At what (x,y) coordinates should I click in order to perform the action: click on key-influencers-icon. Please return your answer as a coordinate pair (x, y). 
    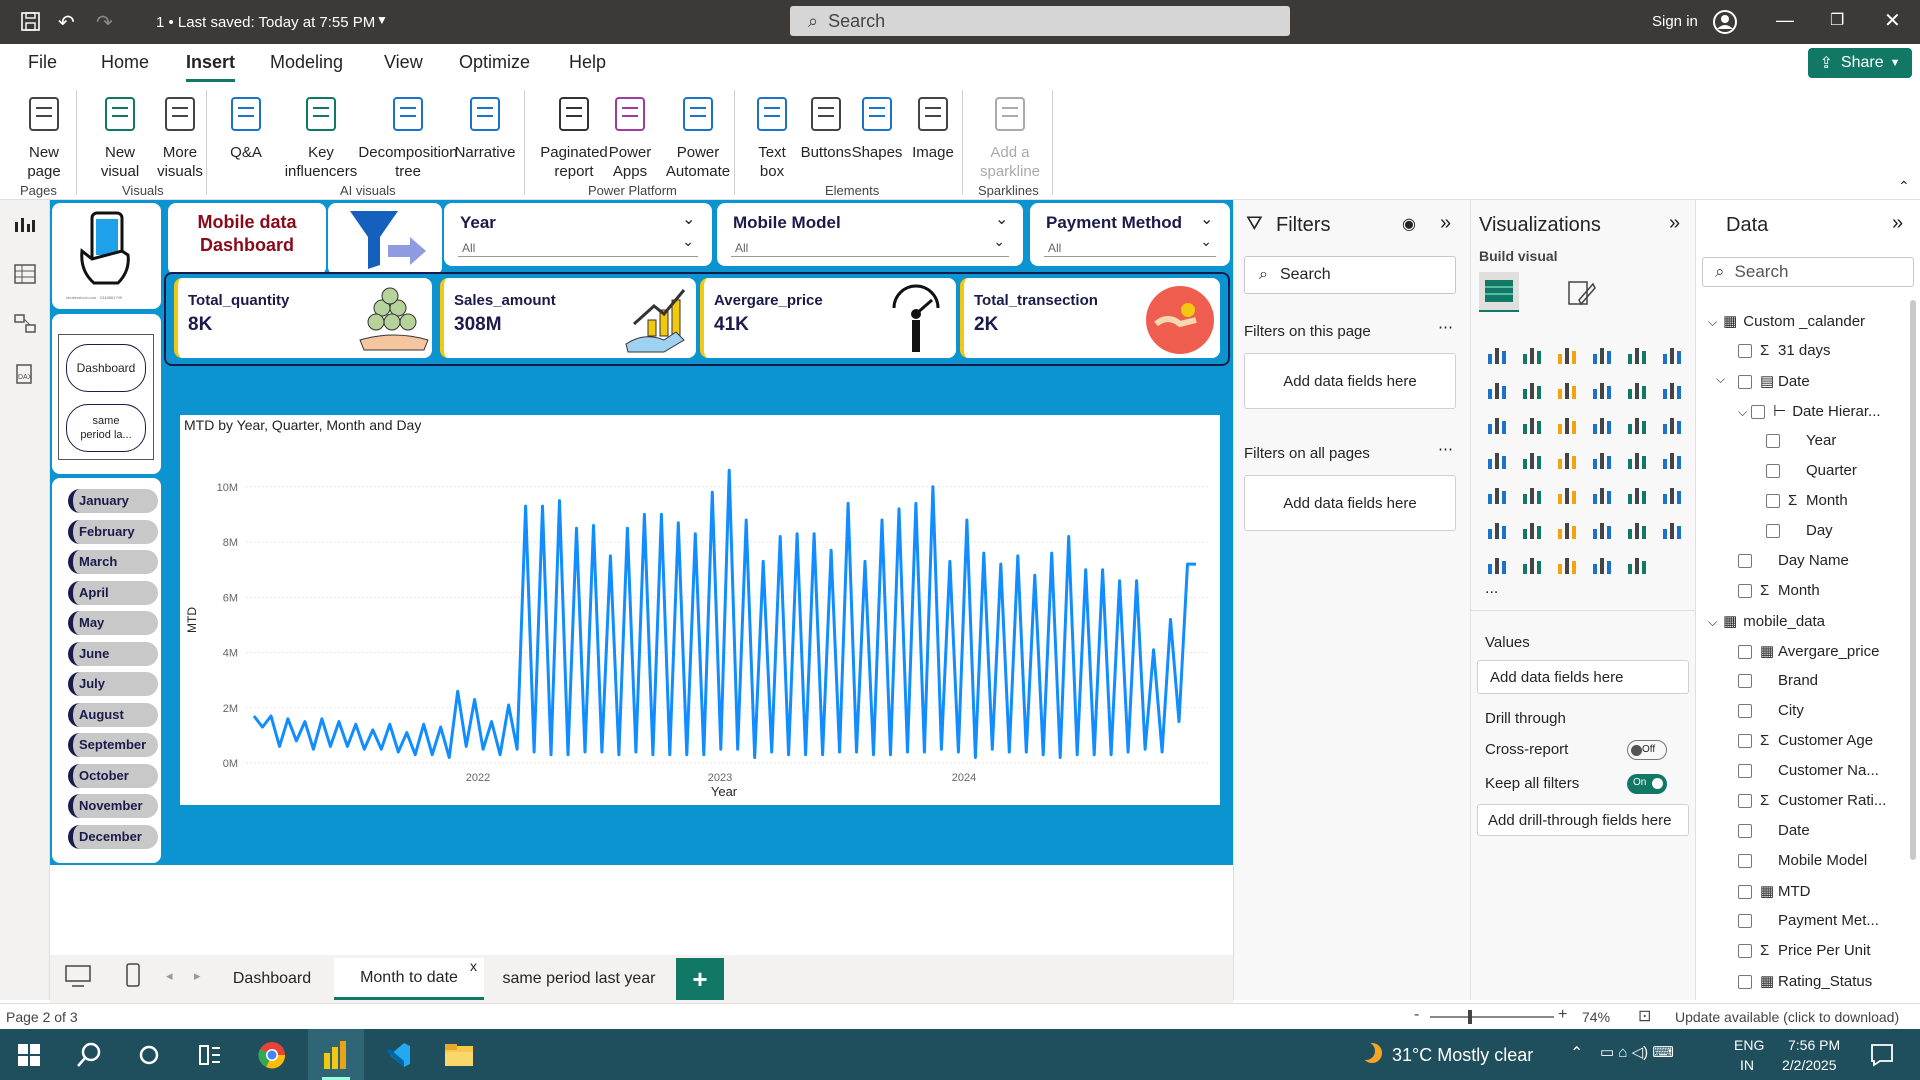
    Looking at the image, I should click on (1532, 529).